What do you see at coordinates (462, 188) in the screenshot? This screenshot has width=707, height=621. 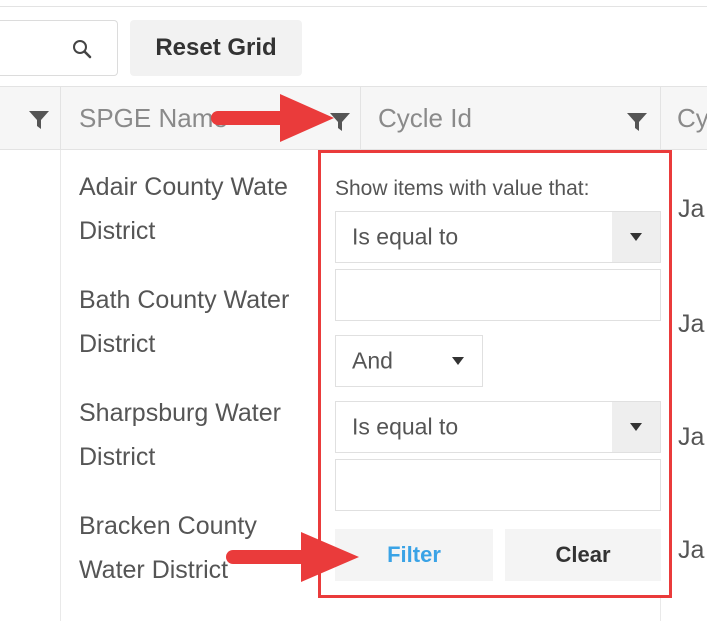 I see `filter-menu-title: Show items with value that:` at bounding box center [462, 188].